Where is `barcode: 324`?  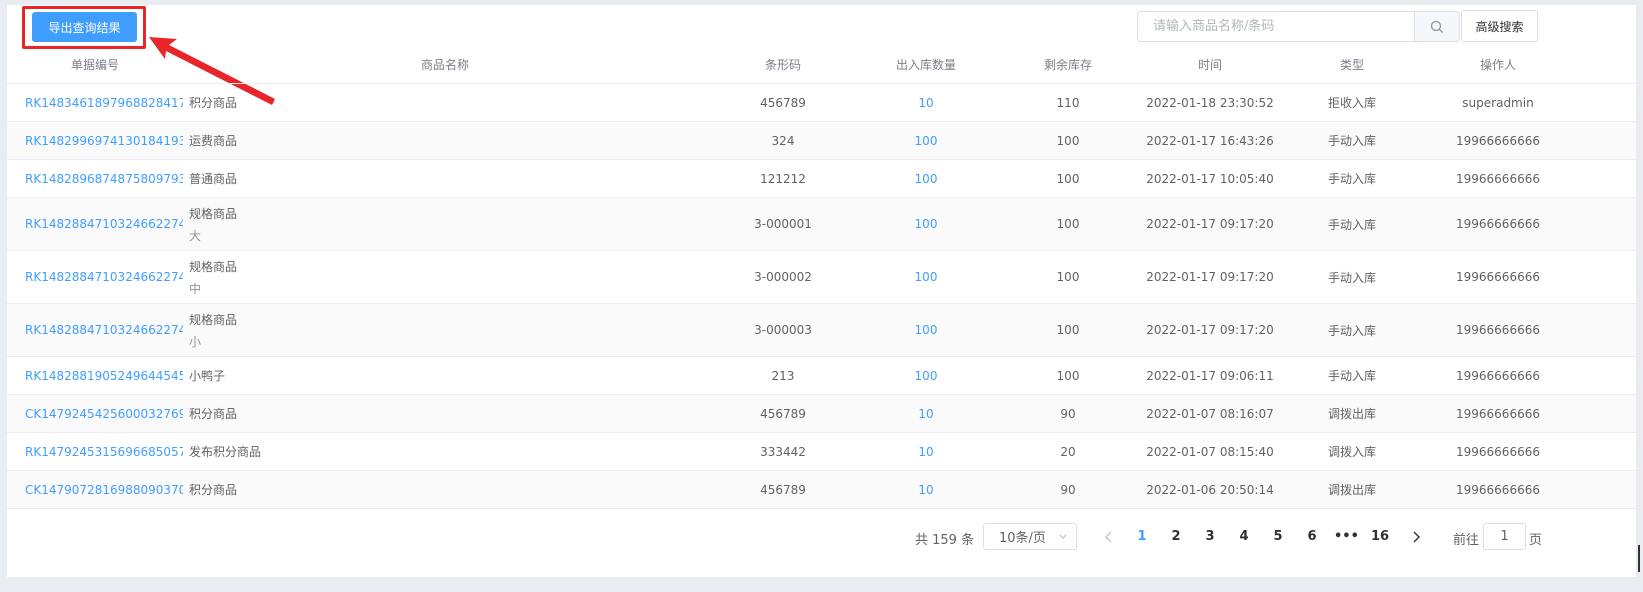 barcode: 324 is located at coordinates (783, 140).